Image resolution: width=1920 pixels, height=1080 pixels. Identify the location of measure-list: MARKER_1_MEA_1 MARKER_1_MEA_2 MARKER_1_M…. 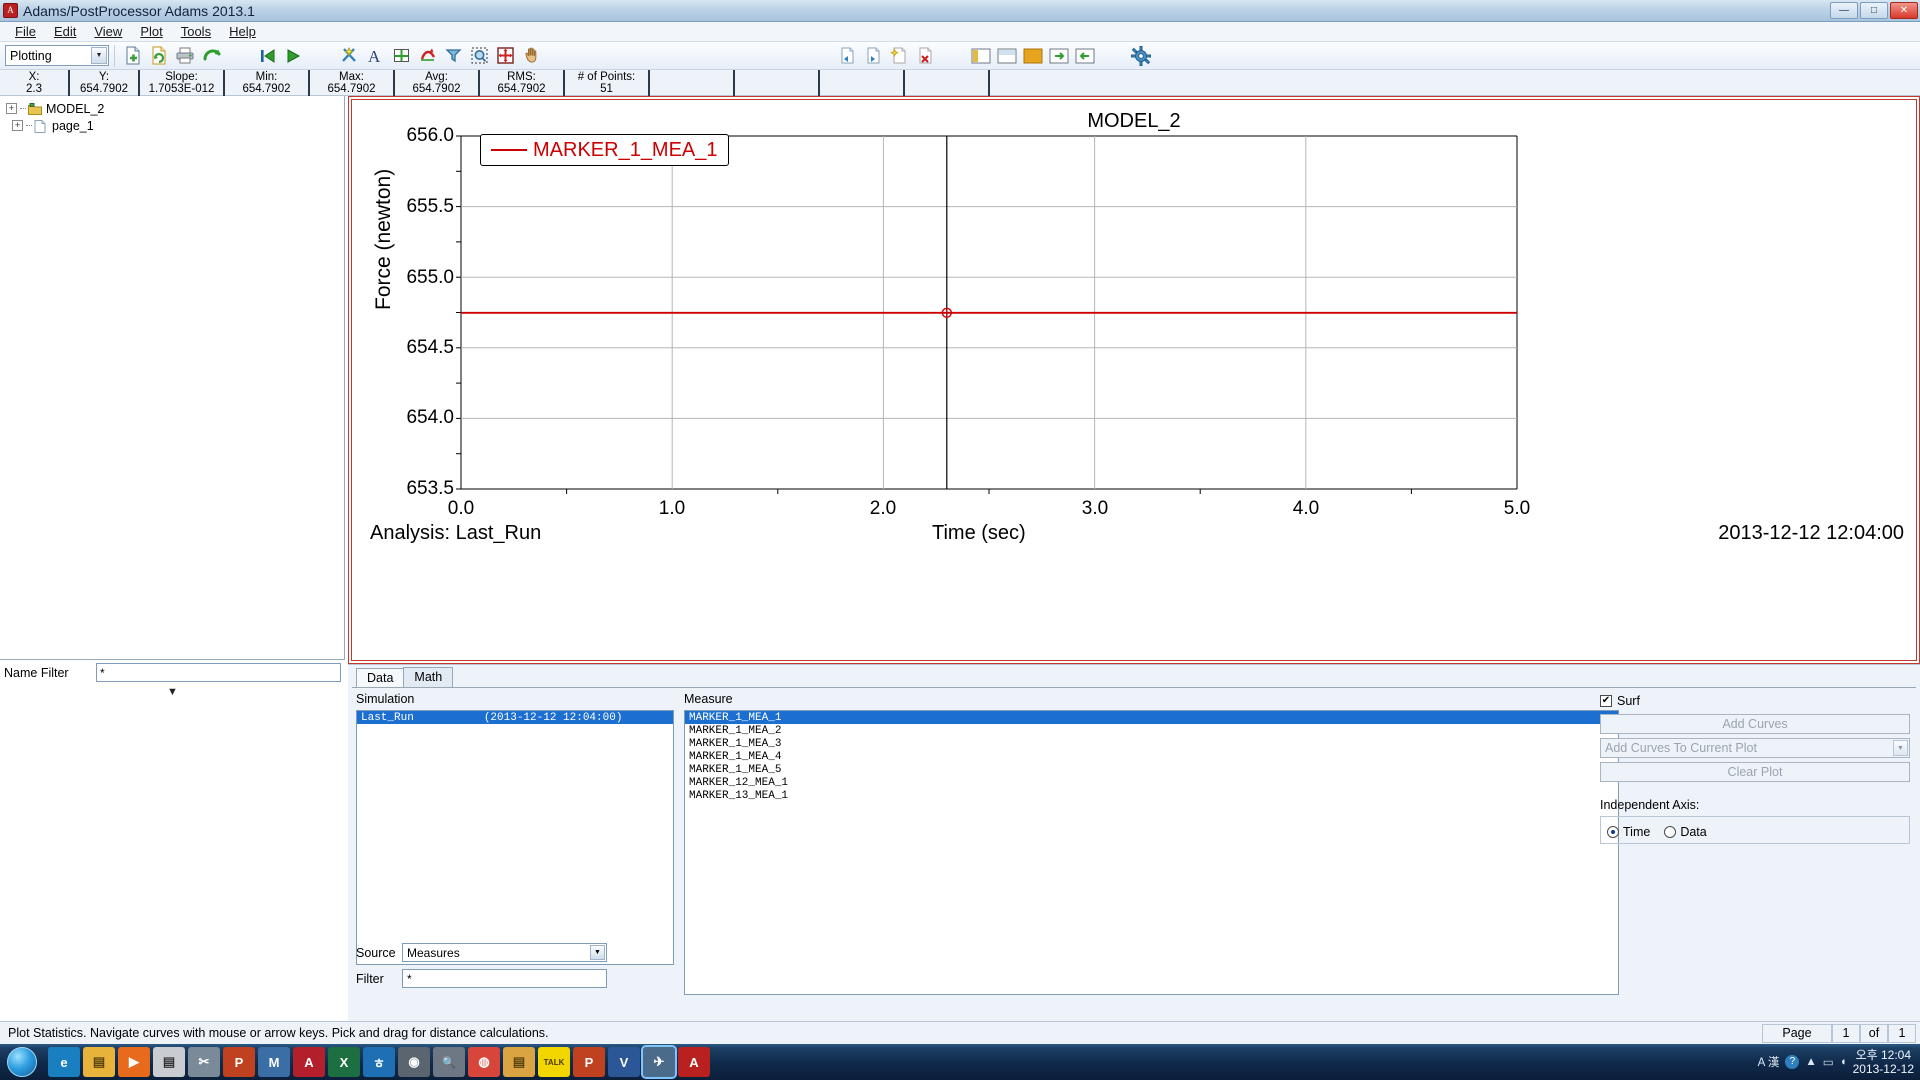
(1151, 852).